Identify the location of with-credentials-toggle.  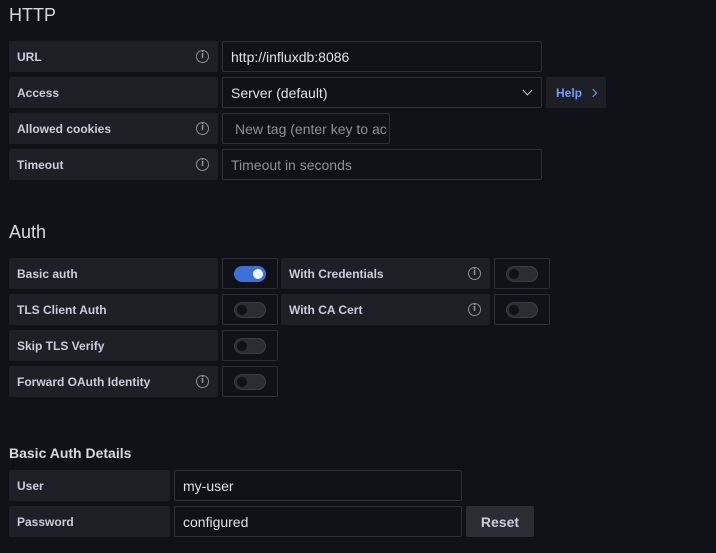
(522, 273).